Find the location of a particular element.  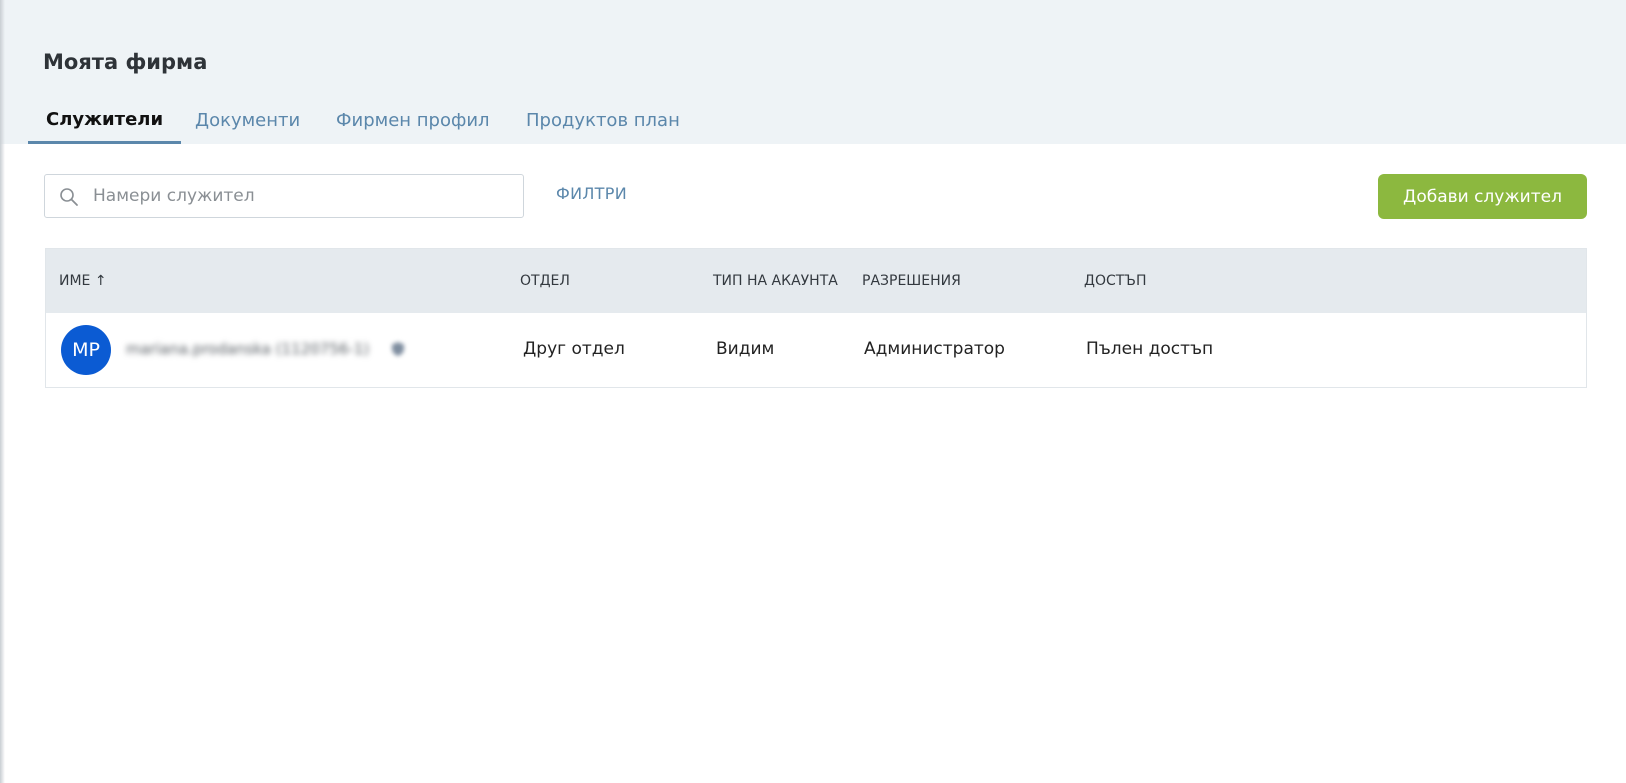

tab-company-profile: Фирмен профил is located at coordinates (413, 121).